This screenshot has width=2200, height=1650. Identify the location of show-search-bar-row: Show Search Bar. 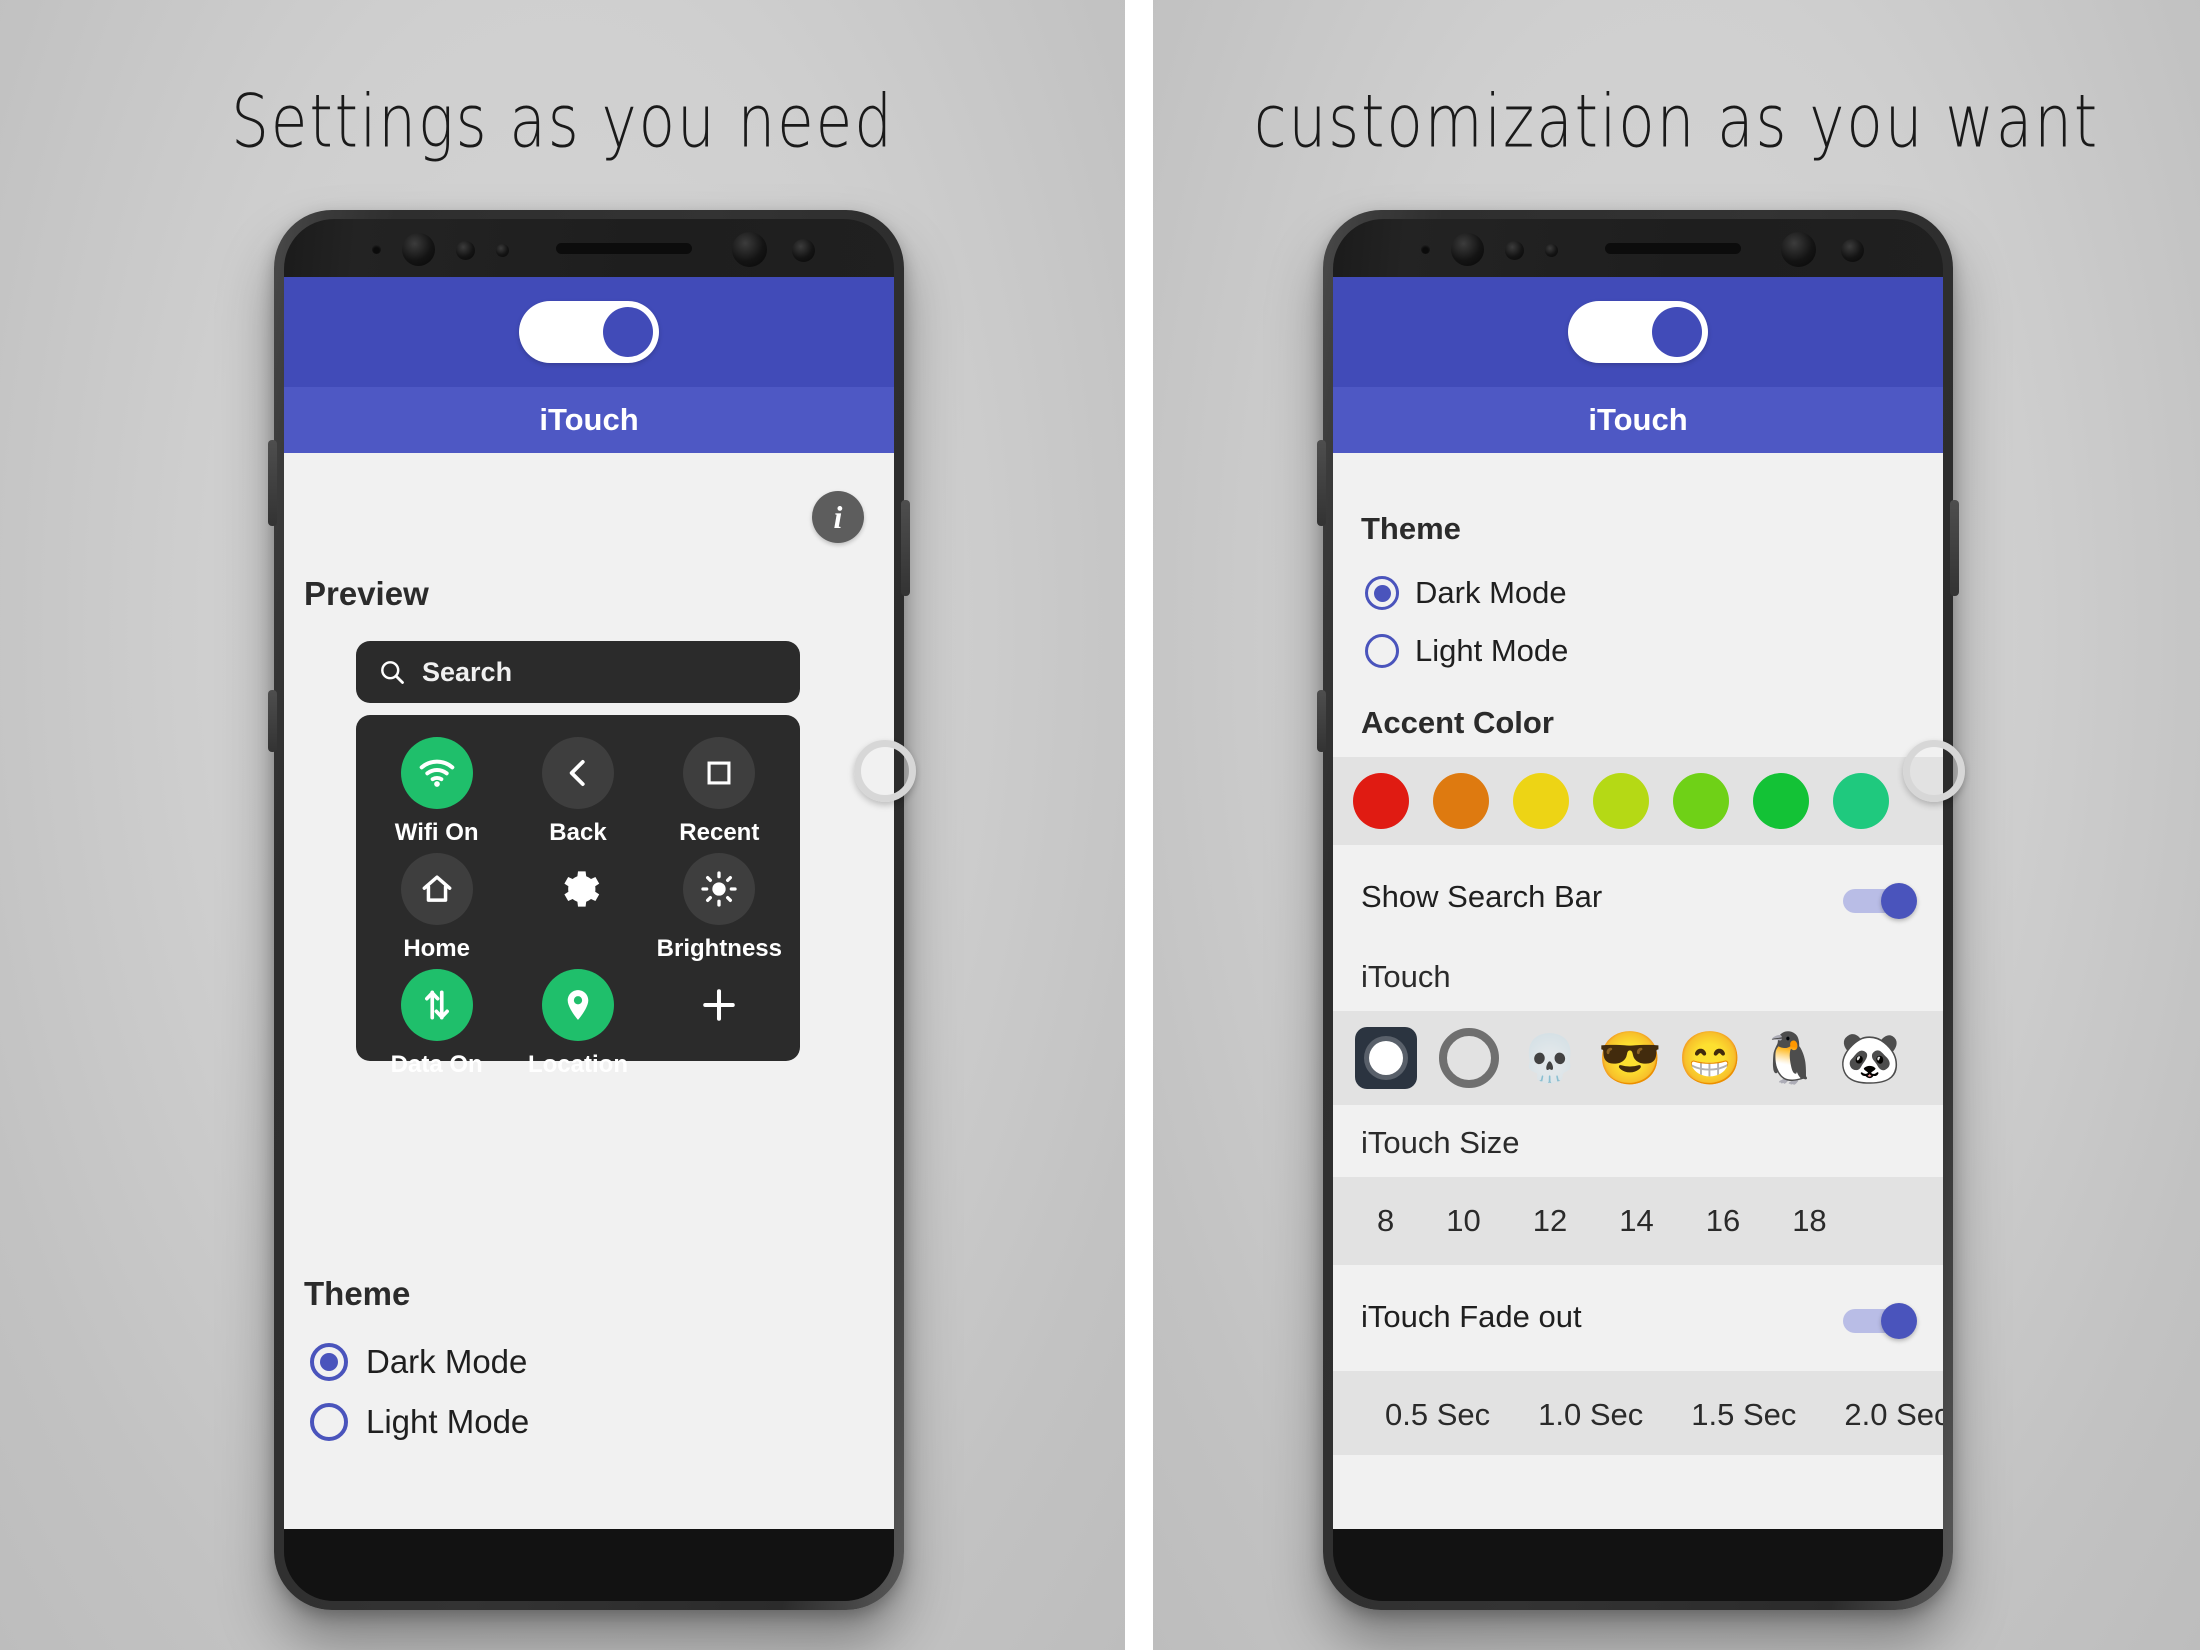
(1638, 901).